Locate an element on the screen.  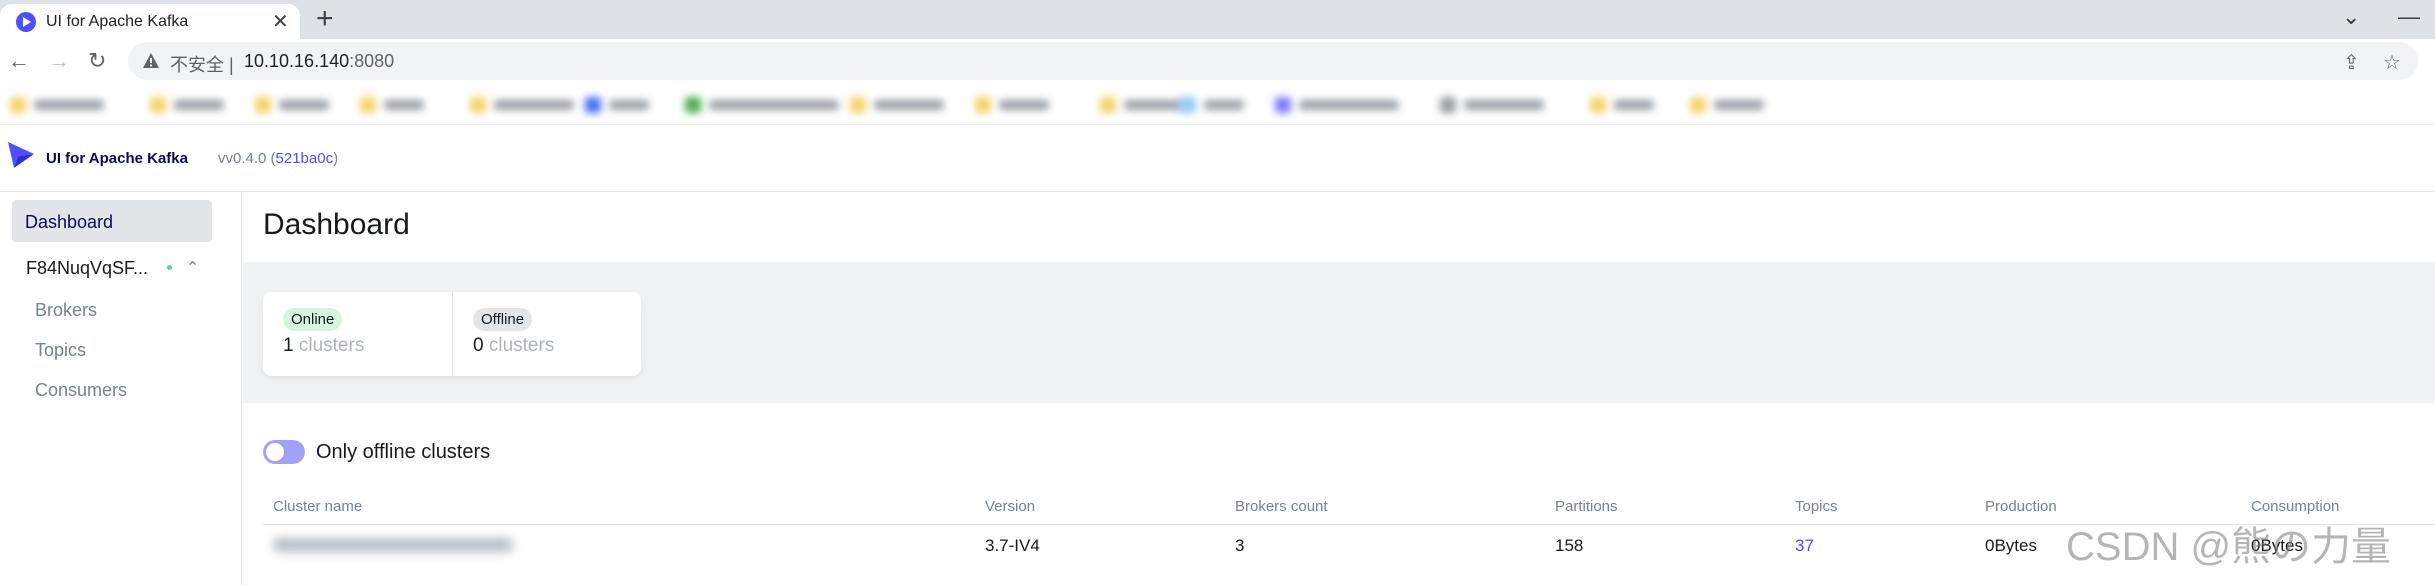
reload-icon: ↻ is located at coordinates (97, 61).